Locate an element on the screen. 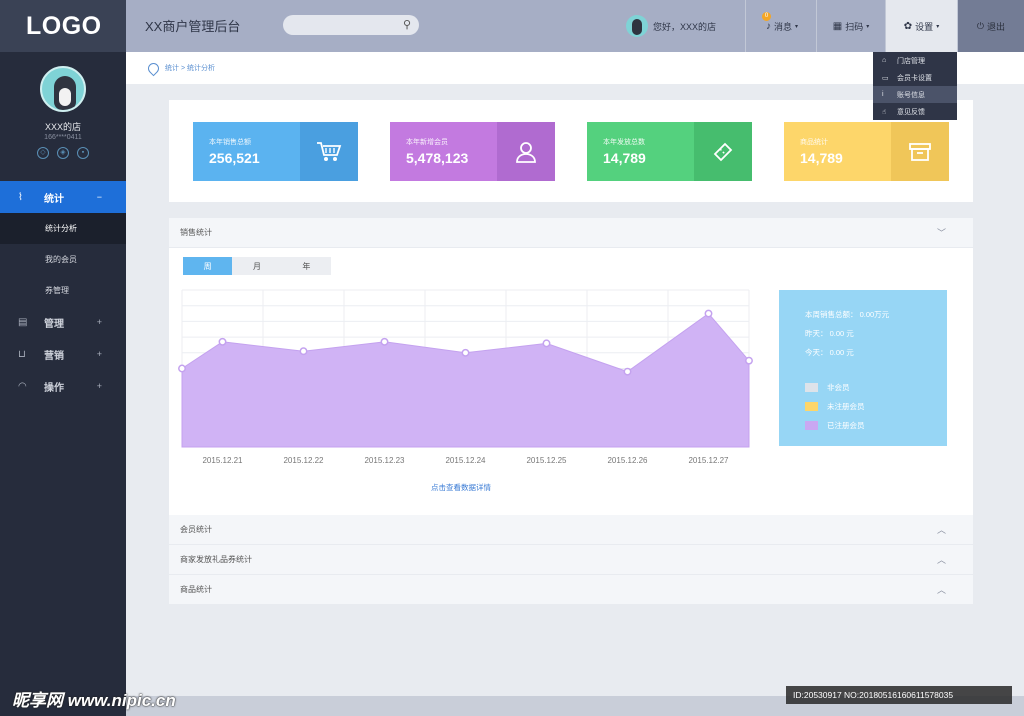 The image size is (1024, 716). breadcrumb-text: 统计 > 统计分析 is located at coordinates (190, 68).